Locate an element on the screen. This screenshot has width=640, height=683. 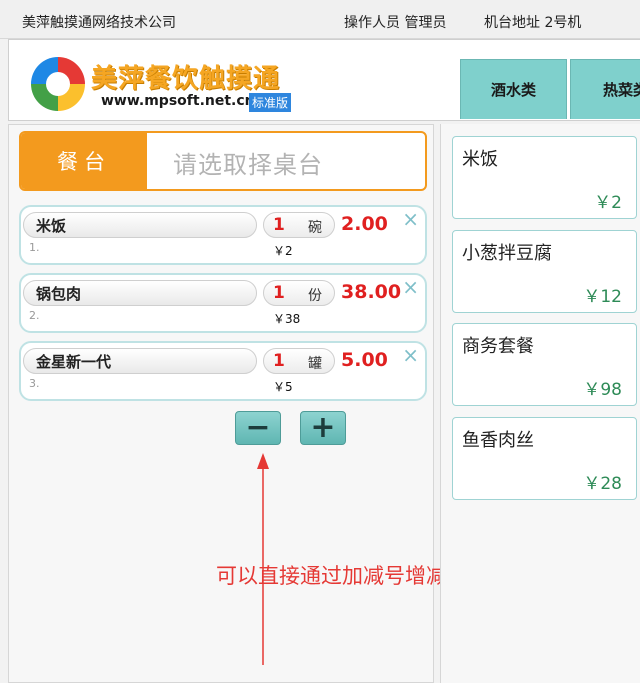
item-unit: 碗 is located at coordinates (315, 228).